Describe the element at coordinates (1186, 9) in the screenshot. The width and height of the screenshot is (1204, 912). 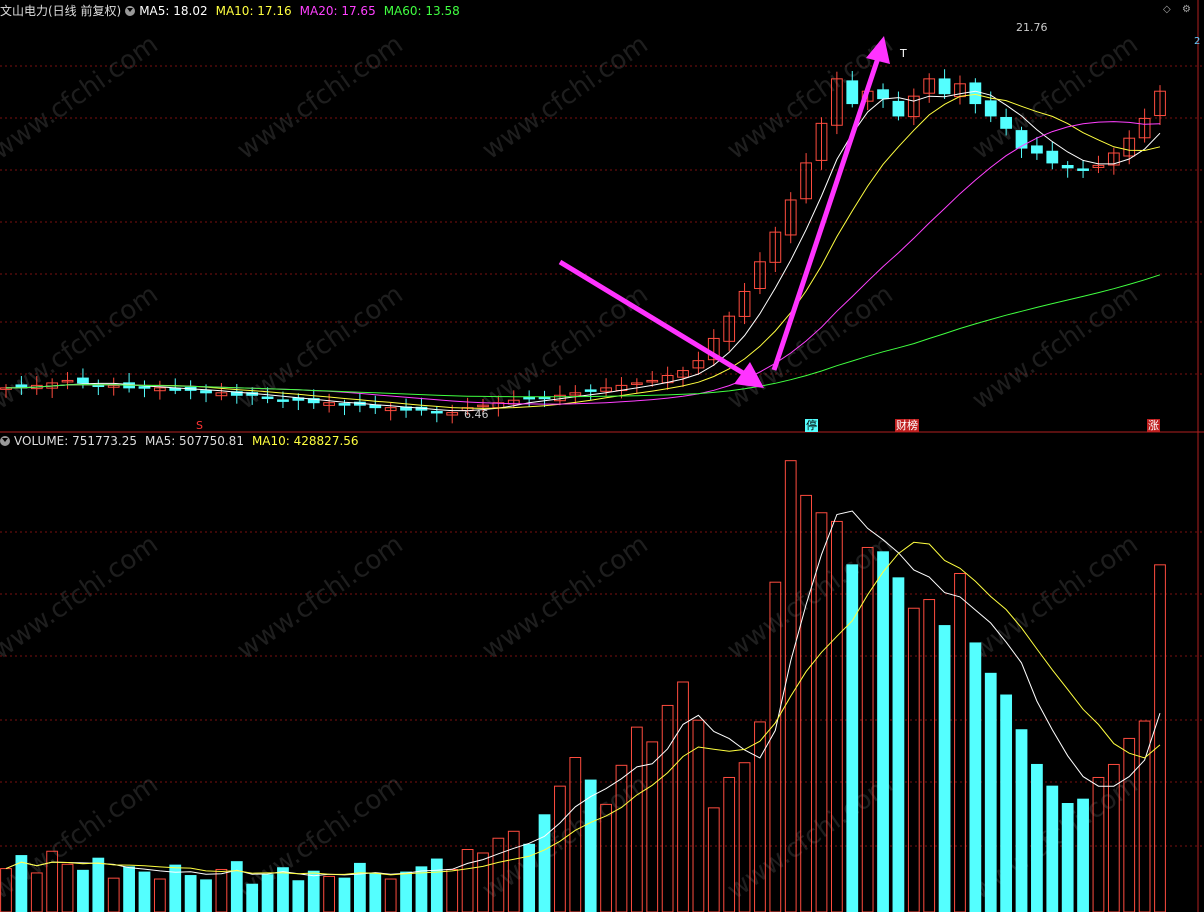
I see `settings-icon: ⚙` at that location.